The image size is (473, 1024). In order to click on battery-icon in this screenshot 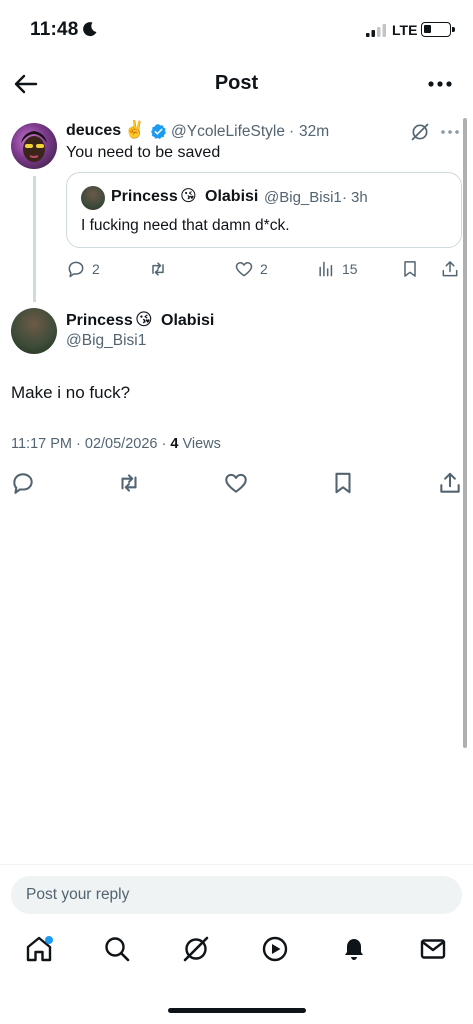, I will do `click(438, 29)`.